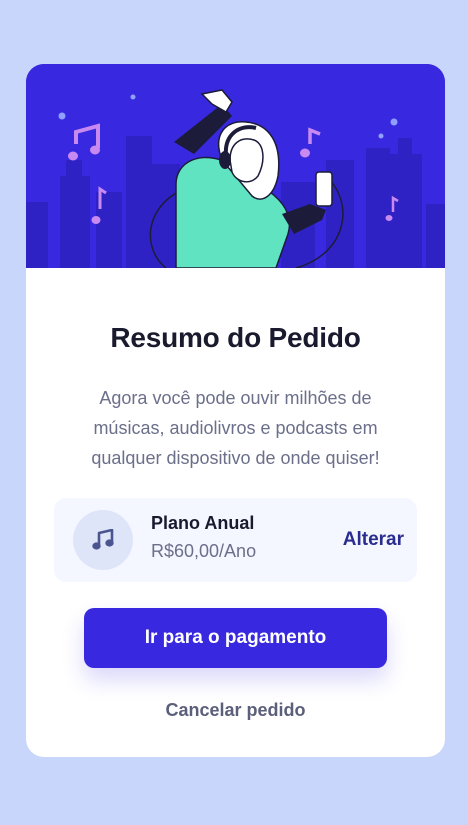 The image size is (468, 825). Describe the element at coordinates (204, 551) in the screenshot. I see `plan-price: R$60,00/Ano` at that location.